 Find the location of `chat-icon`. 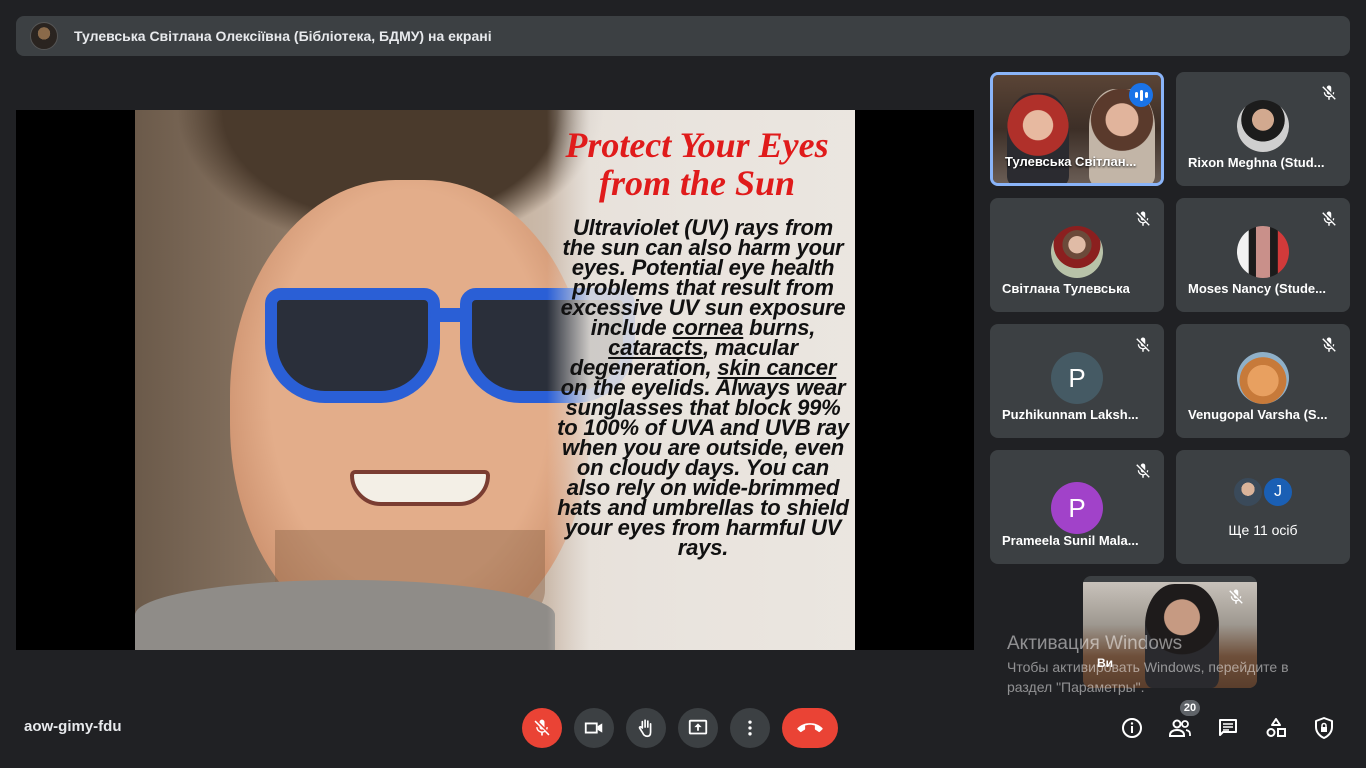

chat-icon is located at coordinates (1228, 727).